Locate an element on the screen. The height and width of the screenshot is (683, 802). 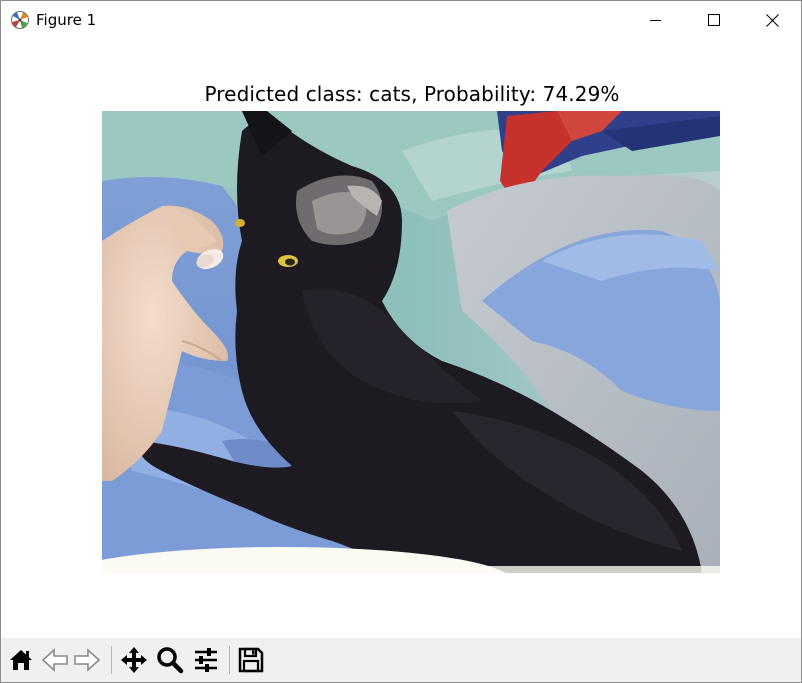
forward-icon is located at coordinates (87, 660).